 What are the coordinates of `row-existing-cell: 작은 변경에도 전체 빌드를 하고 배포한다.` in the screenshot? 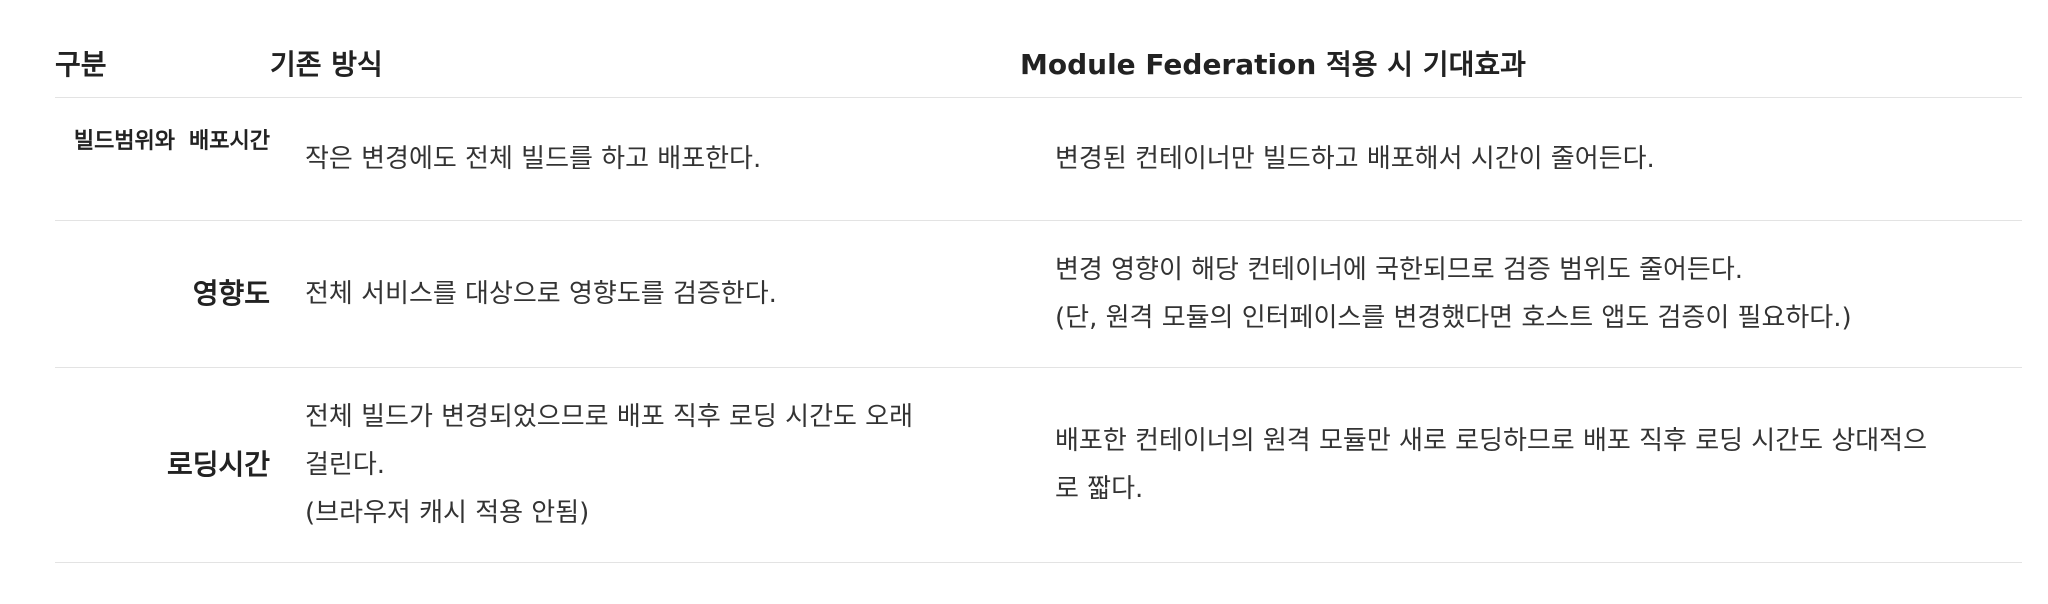 It's located at (645, 159).